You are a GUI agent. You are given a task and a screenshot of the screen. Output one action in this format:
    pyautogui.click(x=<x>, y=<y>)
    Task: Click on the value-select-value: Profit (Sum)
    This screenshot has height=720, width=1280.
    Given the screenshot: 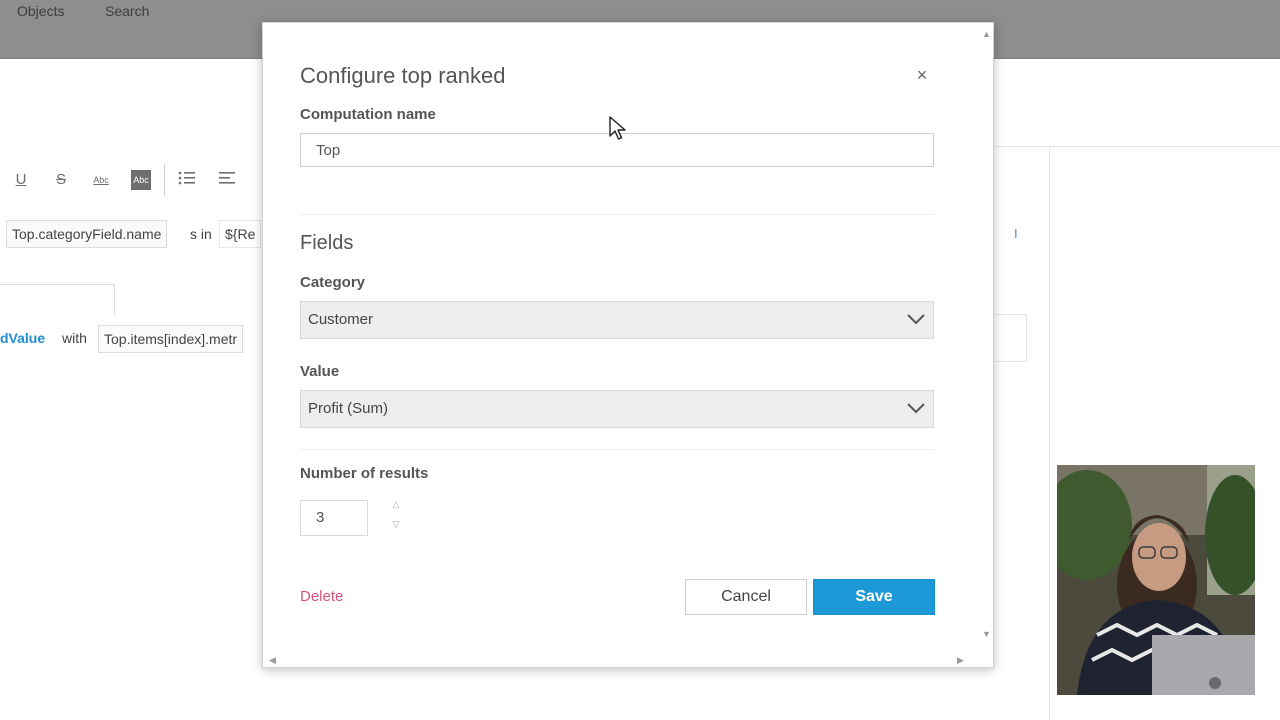 What is the action you would take?
    pyautogui.click(x=348, y=408)
    